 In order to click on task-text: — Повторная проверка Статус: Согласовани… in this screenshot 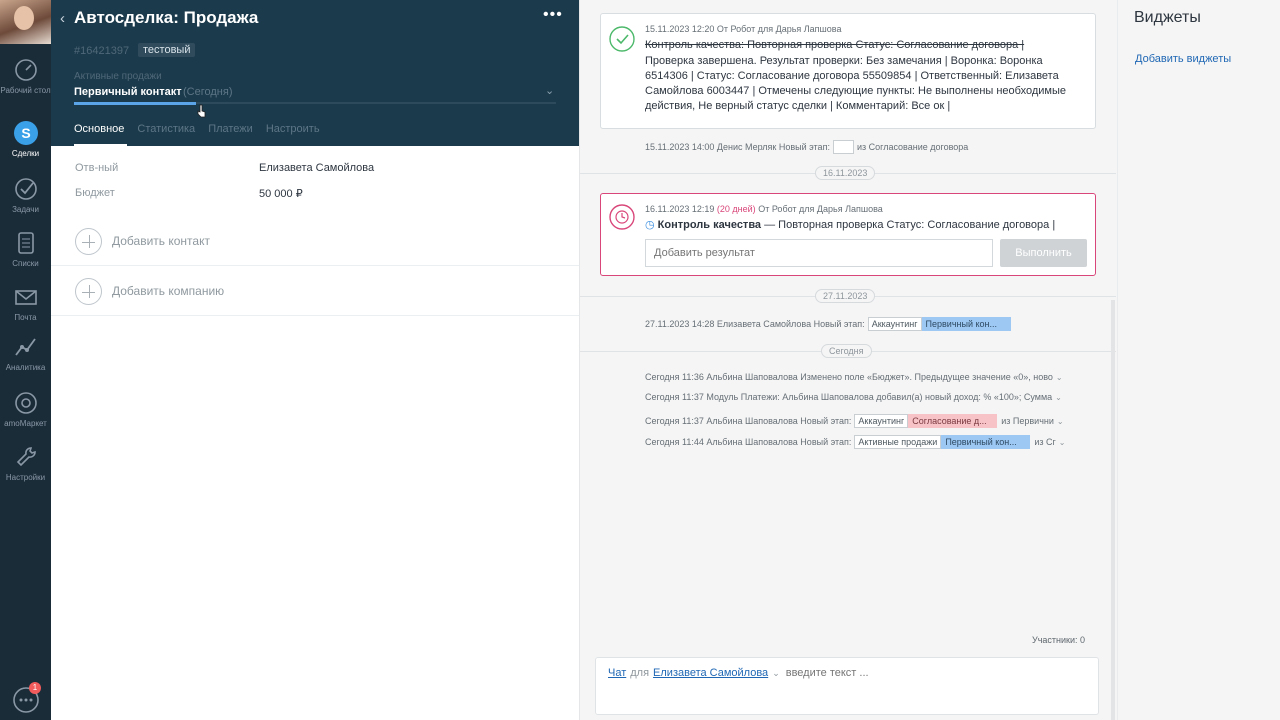, I will do `click(910, 225)`.